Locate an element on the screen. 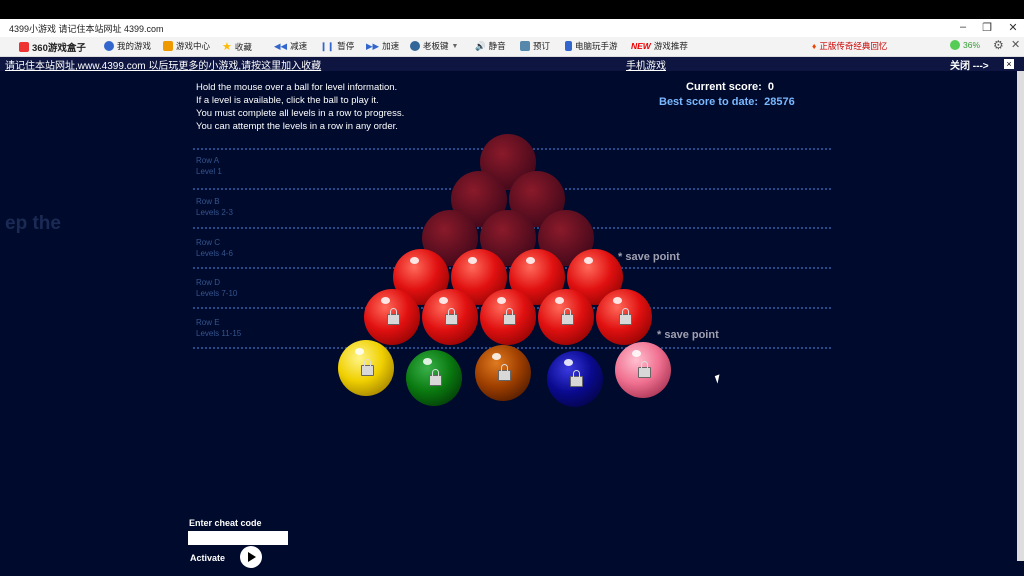  scrollbar is located at coordinates (1020, 316).